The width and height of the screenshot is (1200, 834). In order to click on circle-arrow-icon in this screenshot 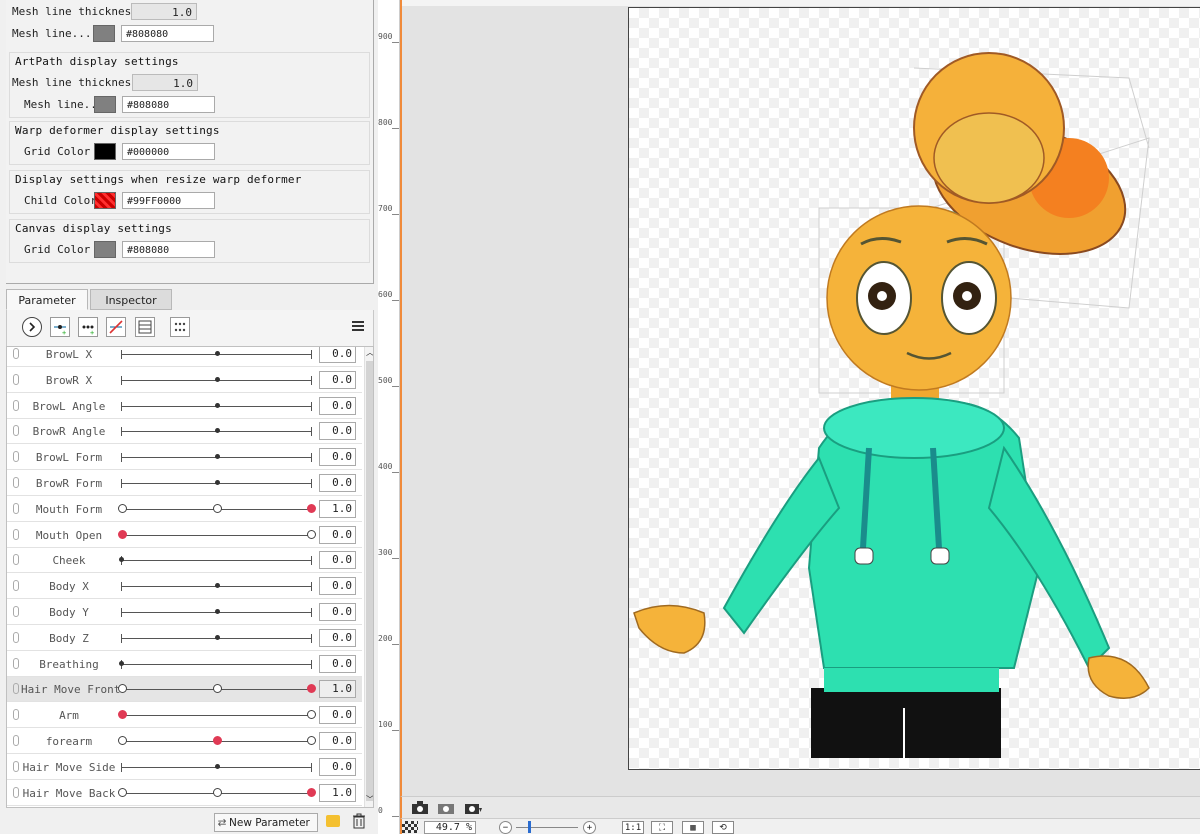, I will do `click(32, 327)`.